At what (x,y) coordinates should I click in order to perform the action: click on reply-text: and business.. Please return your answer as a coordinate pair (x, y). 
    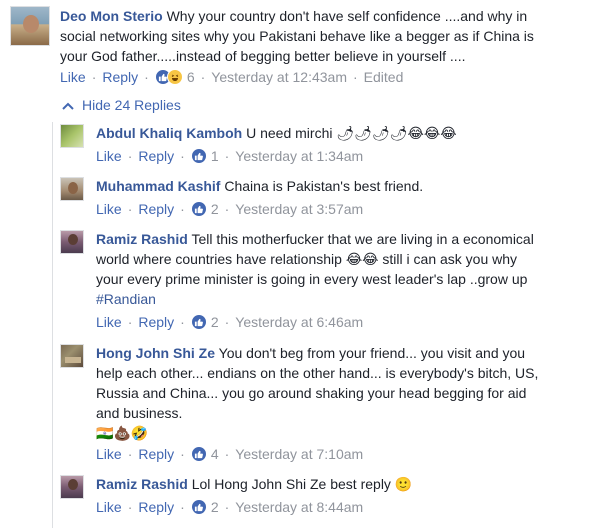
    Looking at the image, I should click on (139, 413).